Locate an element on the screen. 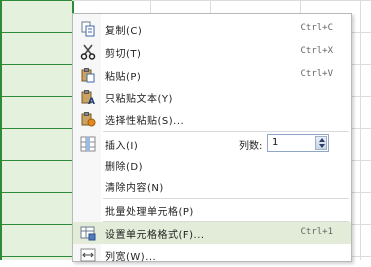 This screenshot has width=371, height=267. stepper-buttons is located at coordinates (321, 143).